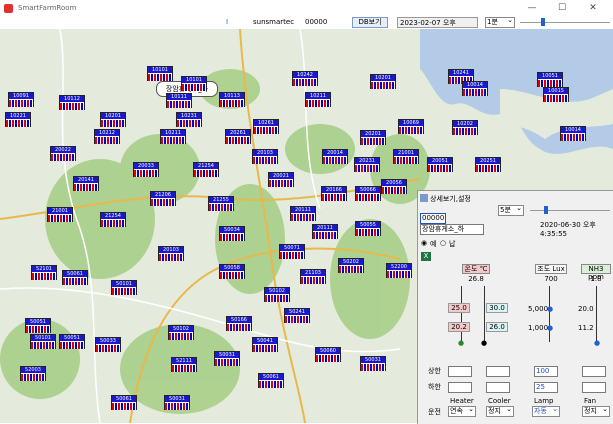 The width and height of the screenshot is (613, 424). What do you see at coordinates (546, 210) in the screenshot?
I see `panel-slider-thumb` at bounding box center [546, 210].